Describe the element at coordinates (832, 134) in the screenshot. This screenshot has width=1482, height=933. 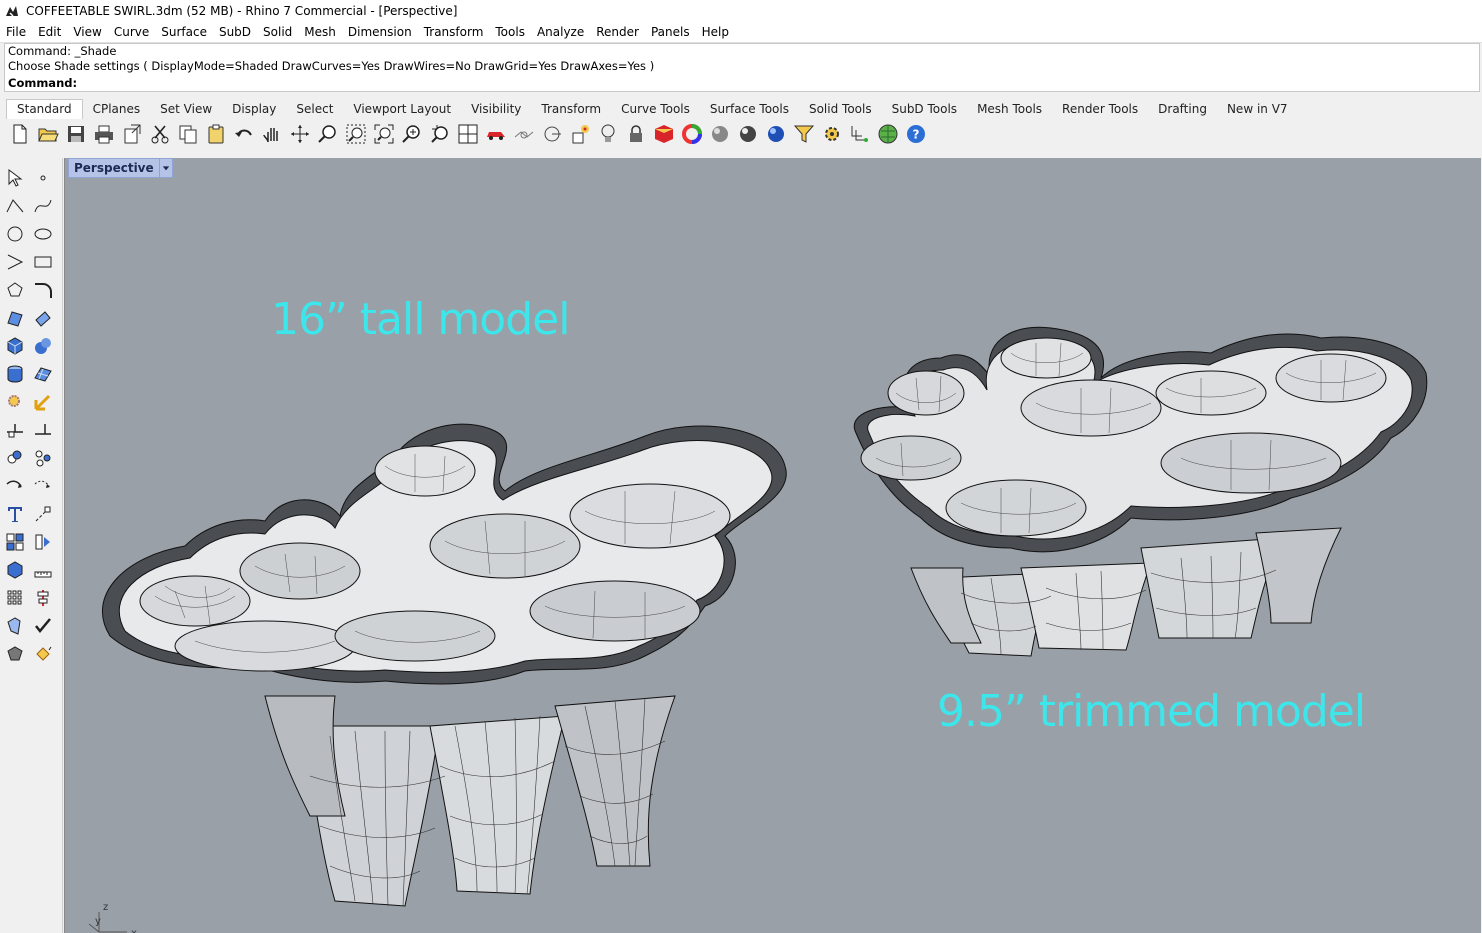
I see `settings-gear-icon` at that location.